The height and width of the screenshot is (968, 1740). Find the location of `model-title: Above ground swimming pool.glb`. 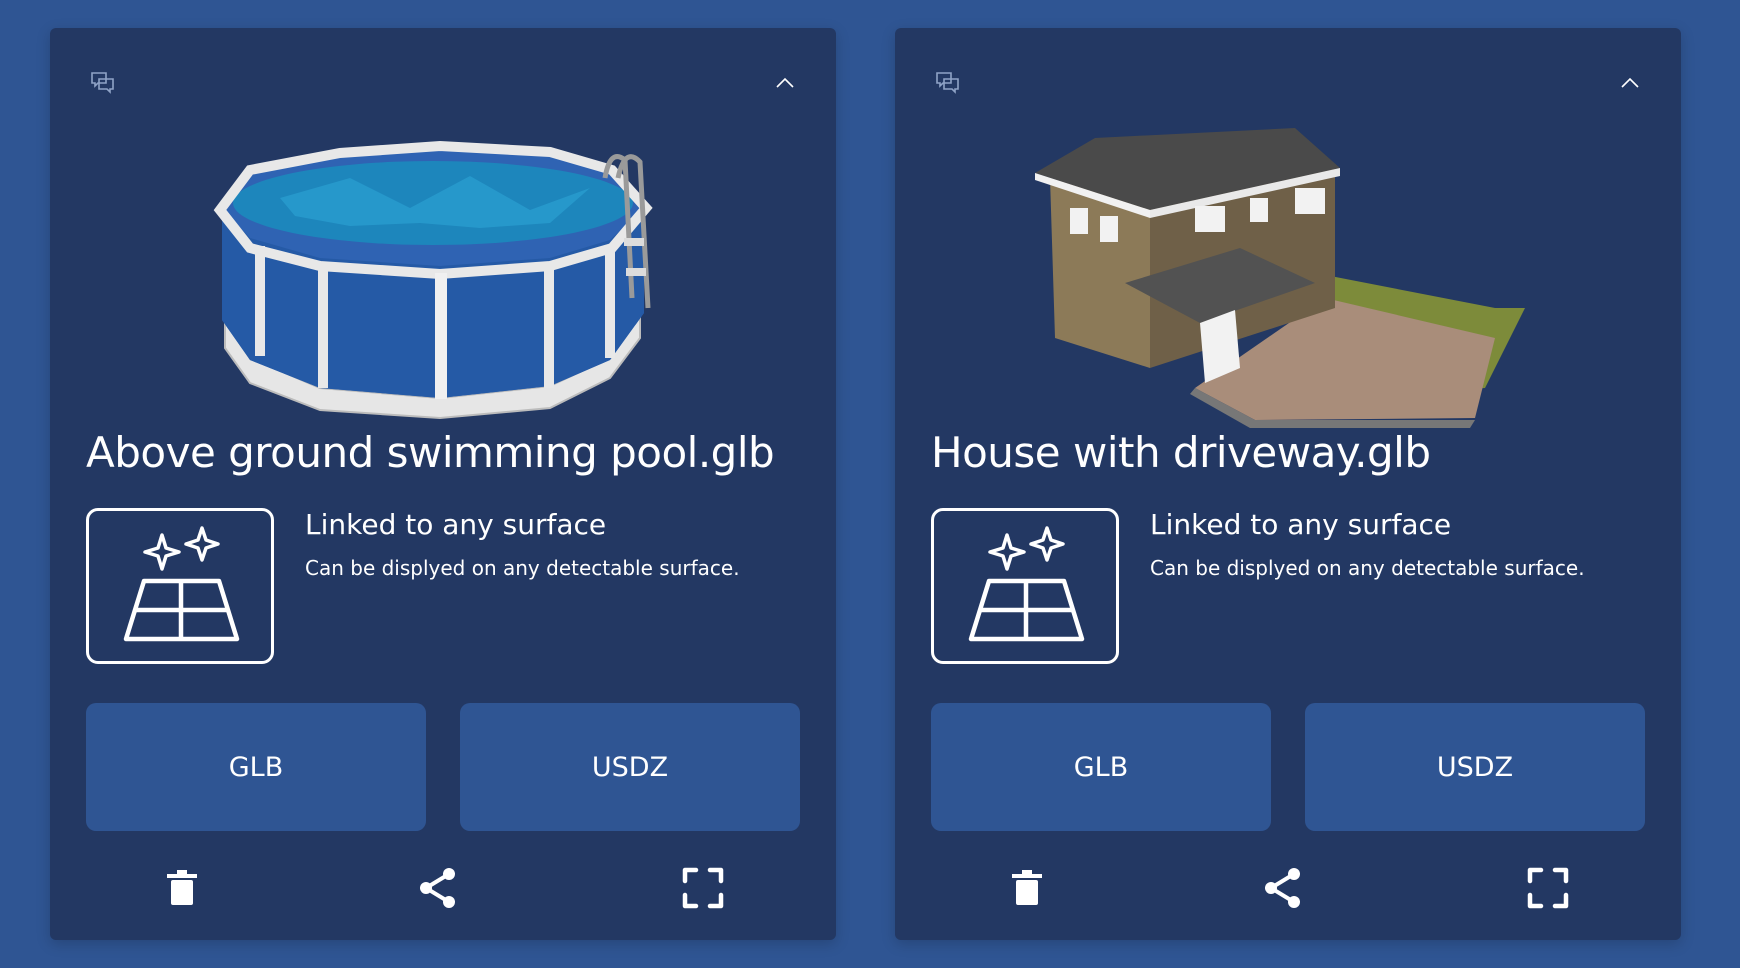

model-title: Above ground swimming pool.glb is located at coordinates (430, 452).